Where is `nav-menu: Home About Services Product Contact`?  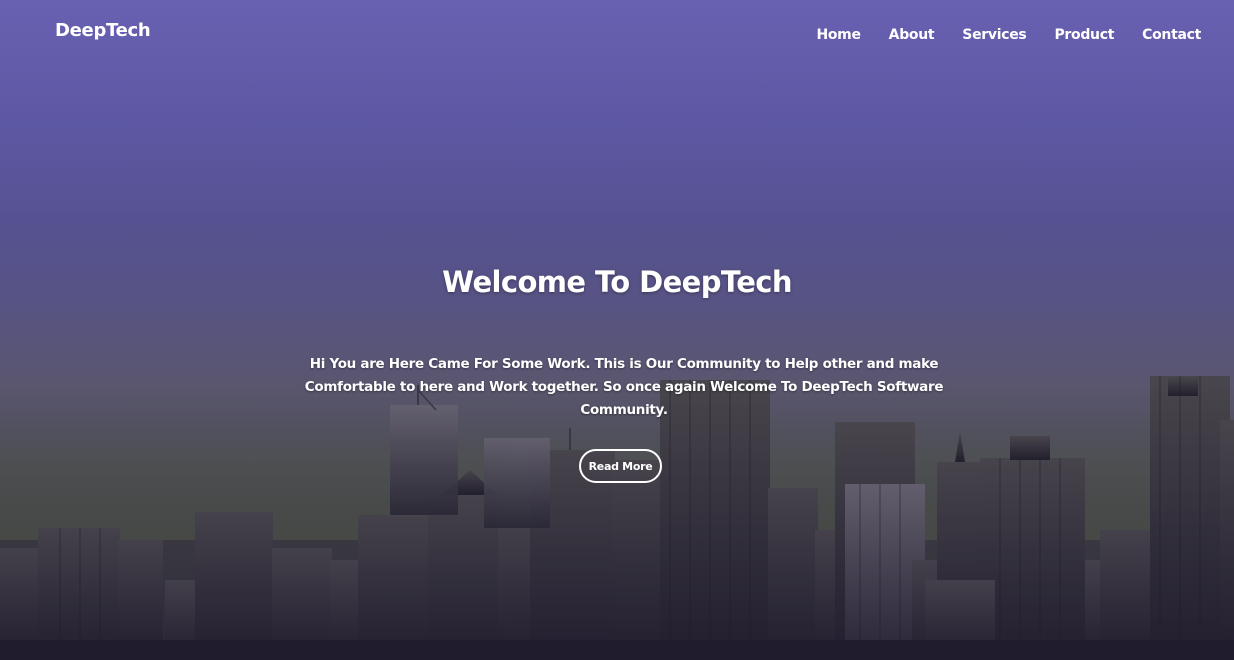 nav-menu: Home About Services Product Contact is located at coordinates (1008, 33).